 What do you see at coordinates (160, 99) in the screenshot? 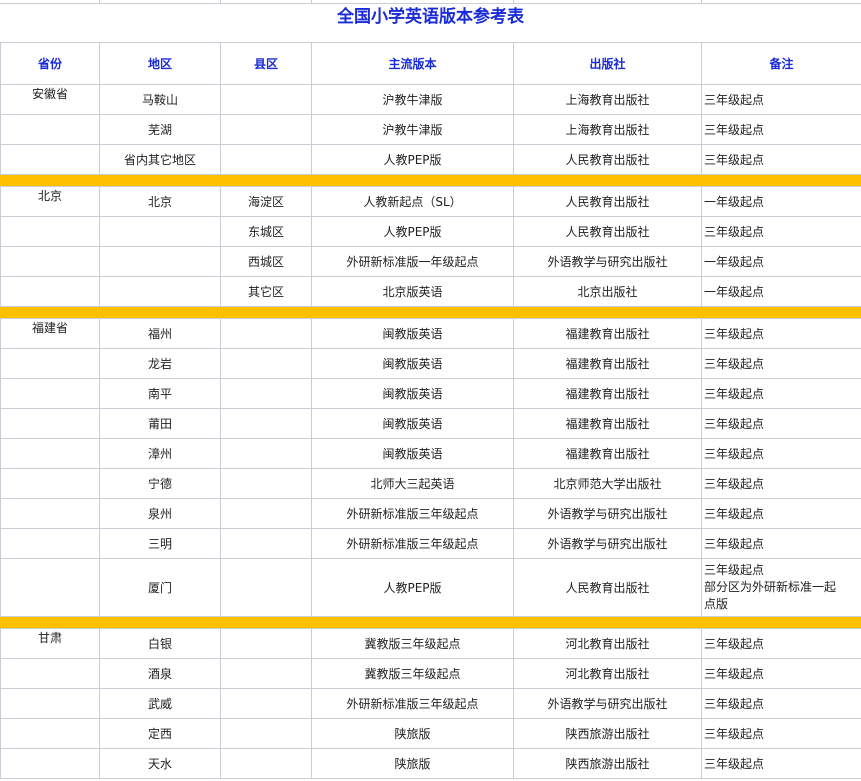
I see `region-cell: 马鞍山` at bounding box center [160, 99].